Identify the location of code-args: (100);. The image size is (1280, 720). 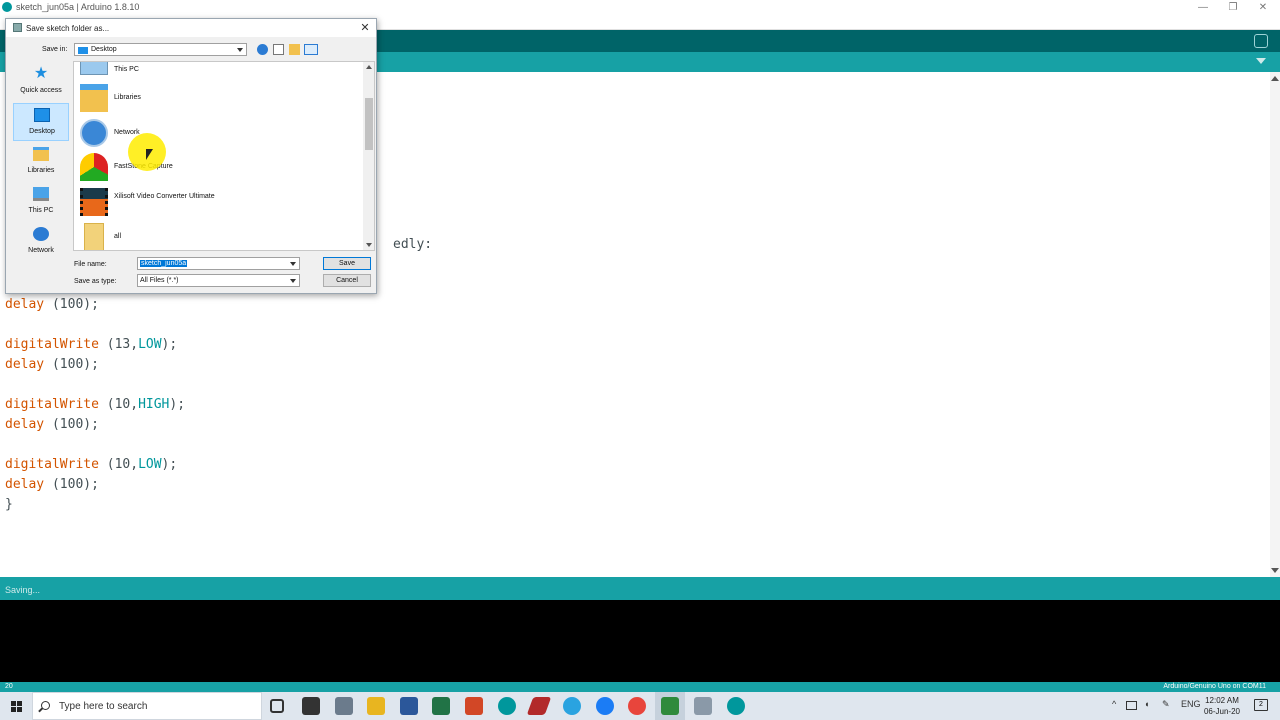
(71, 304).